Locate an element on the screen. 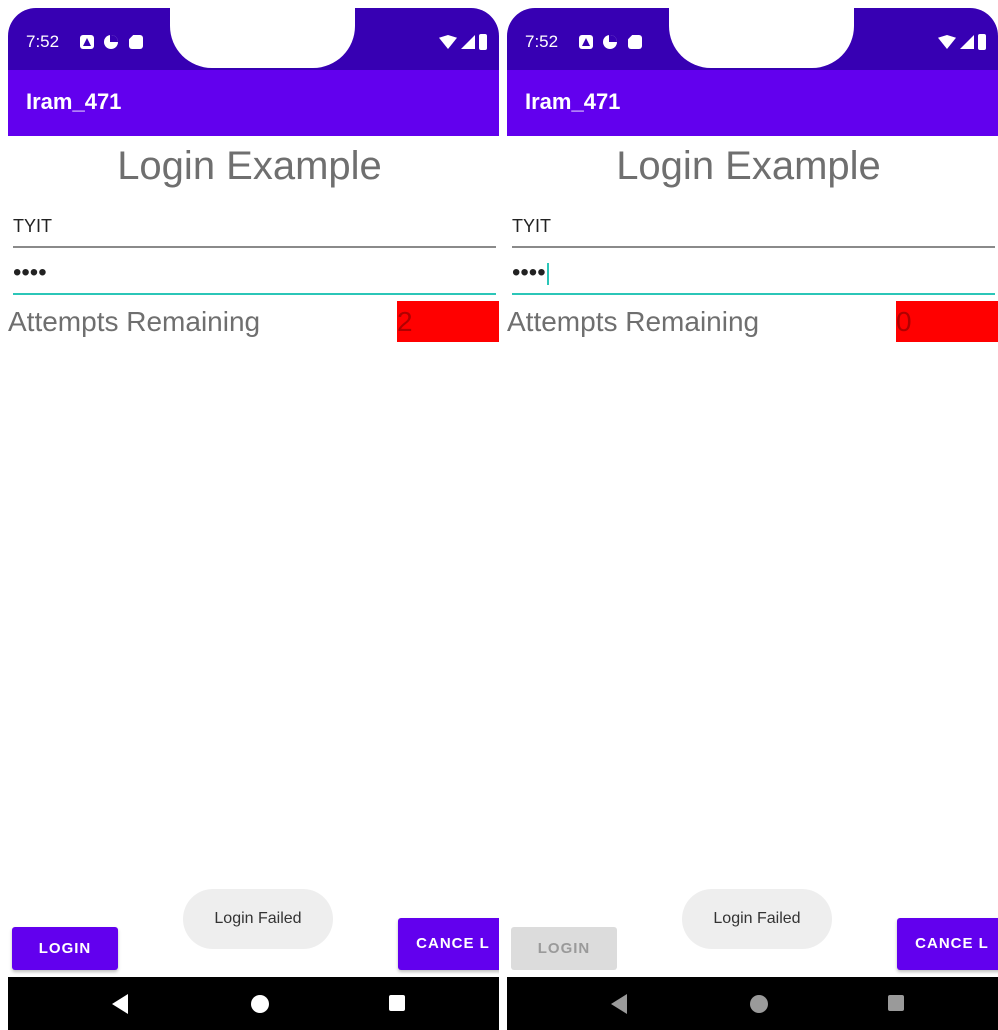  attempts-value: 0 is located at coordinates (947, 321).